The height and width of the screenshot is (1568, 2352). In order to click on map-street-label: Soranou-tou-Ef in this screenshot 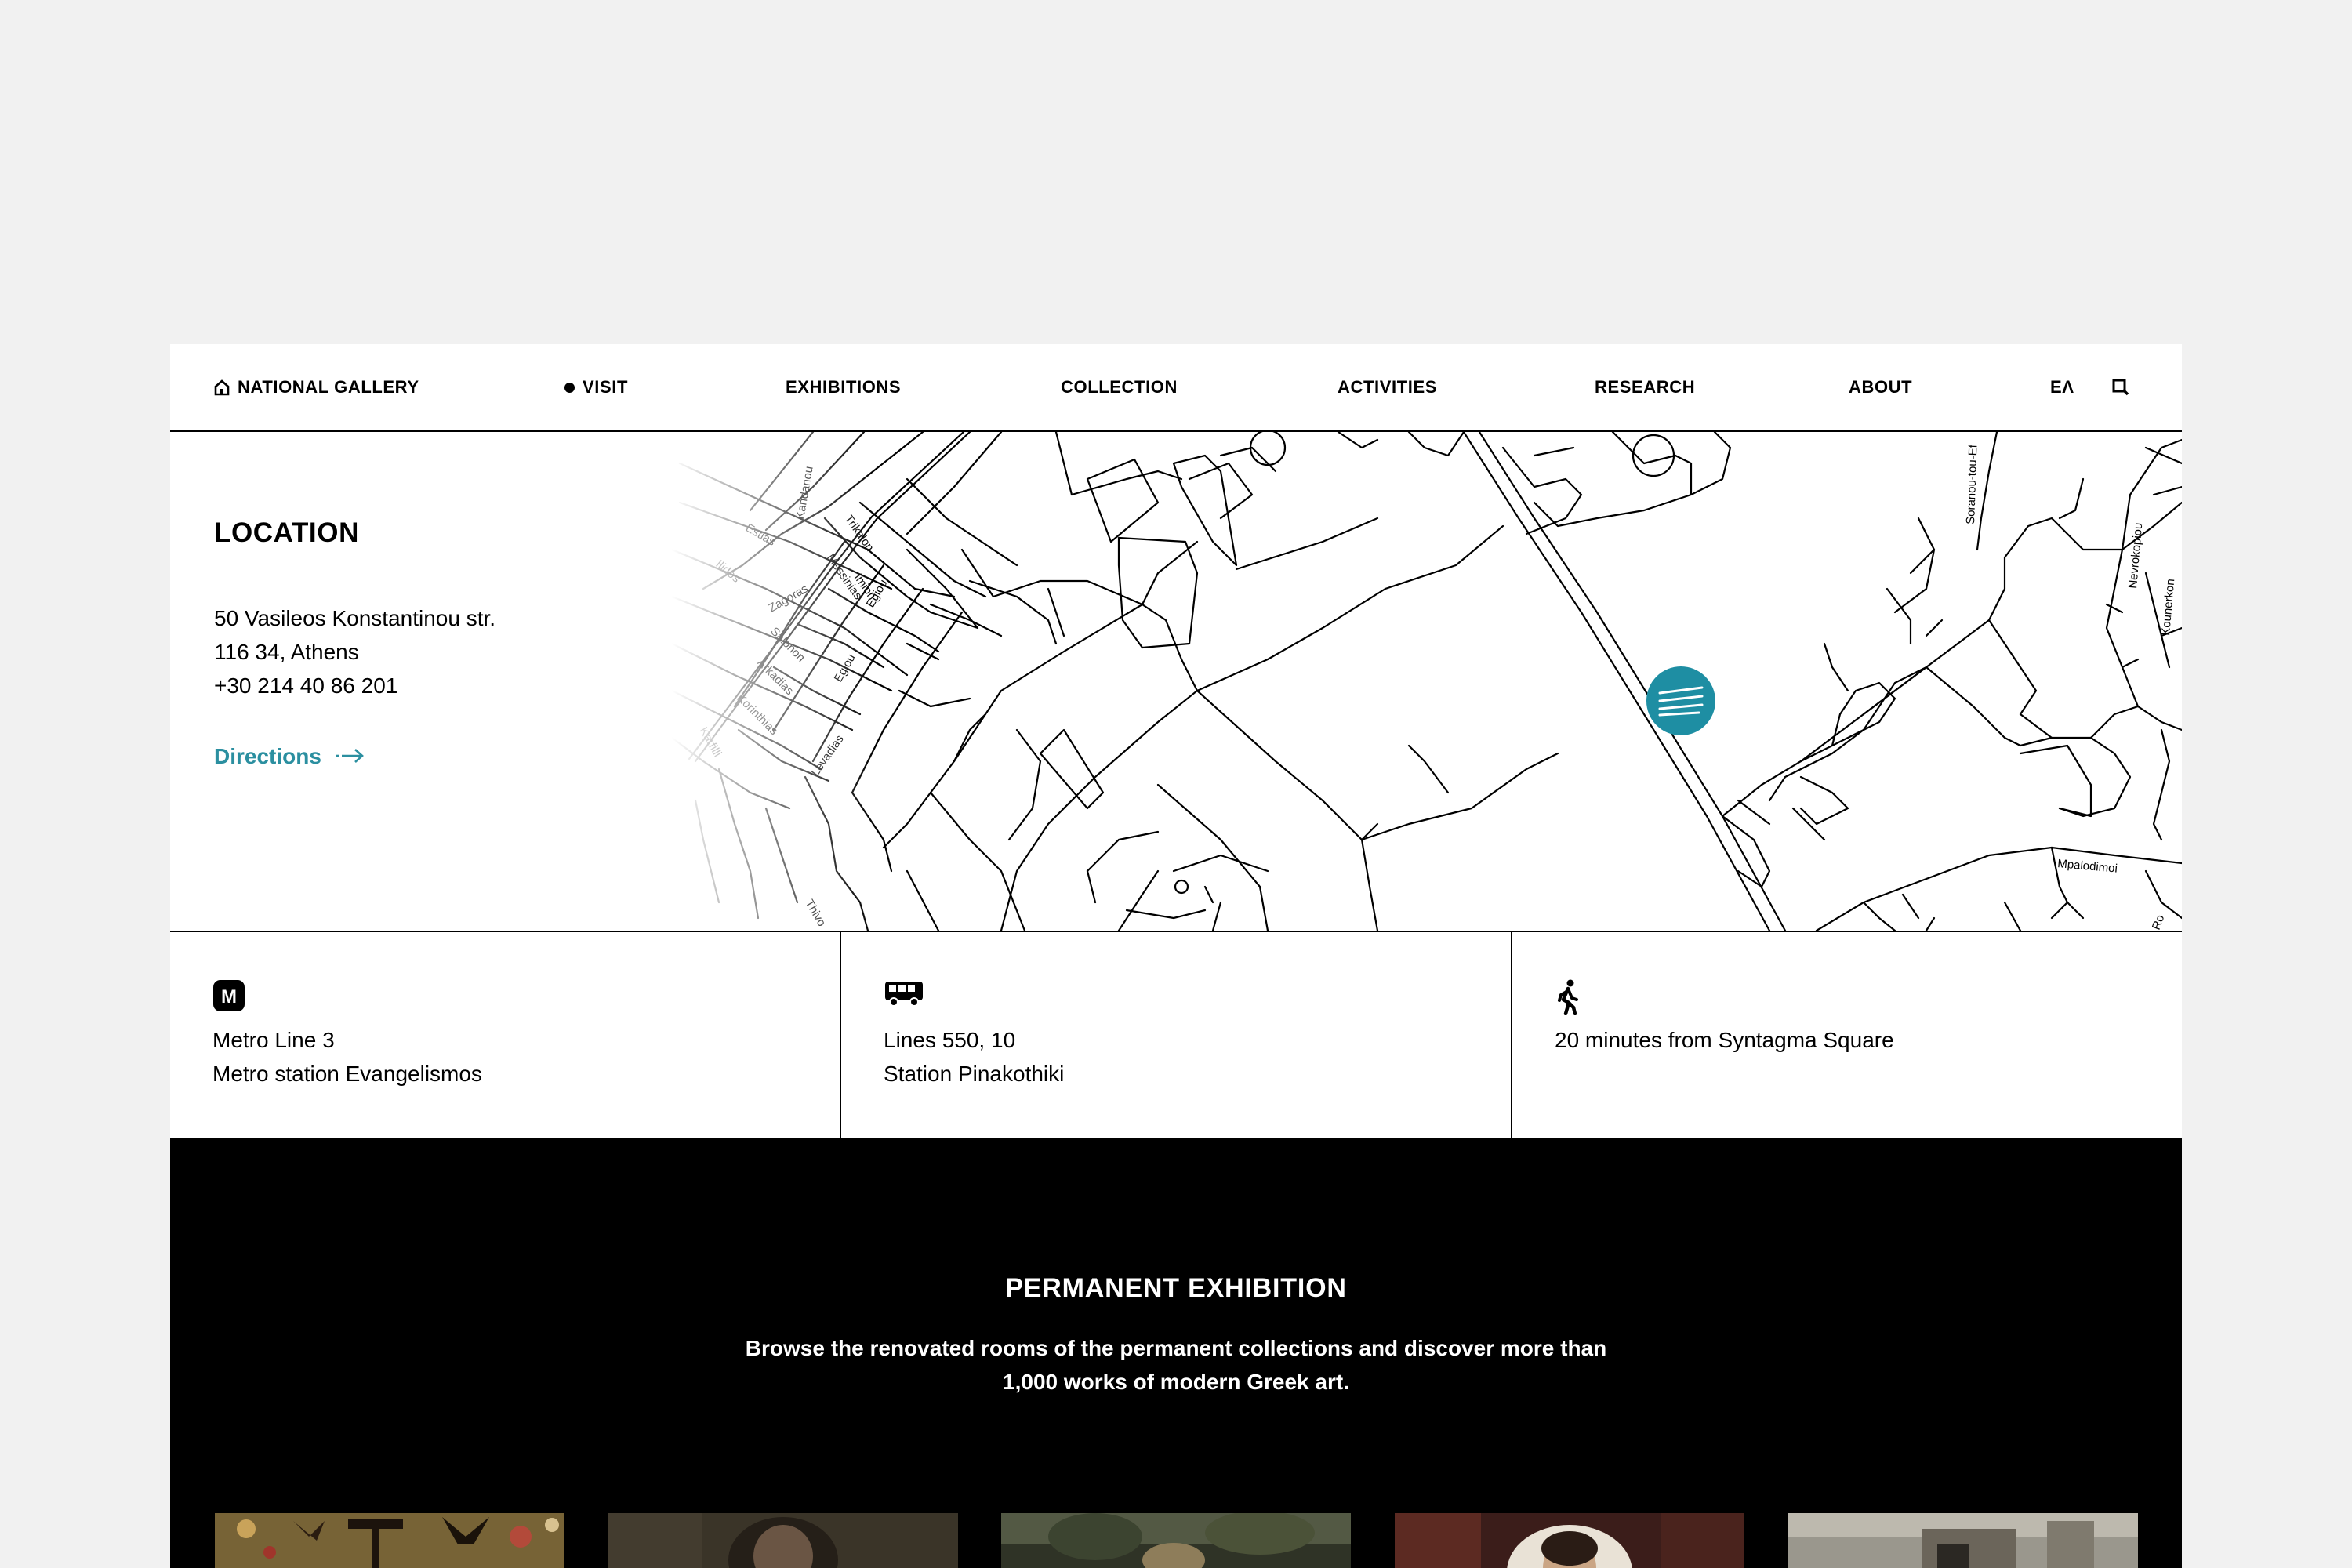, I will do `click(1972, 484)`.